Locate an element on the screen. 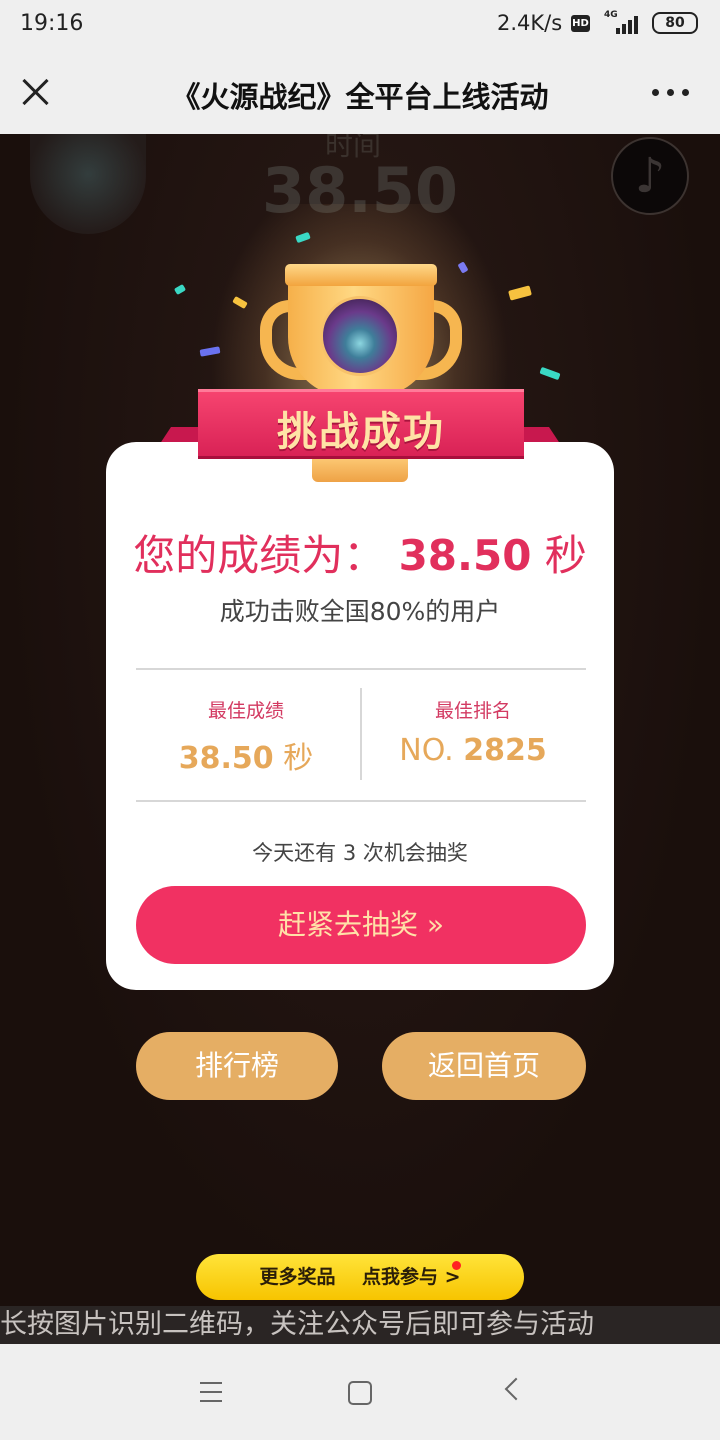 This screenshot has width=720, height=1440. user-avatar is located at coordinates (360, 336).